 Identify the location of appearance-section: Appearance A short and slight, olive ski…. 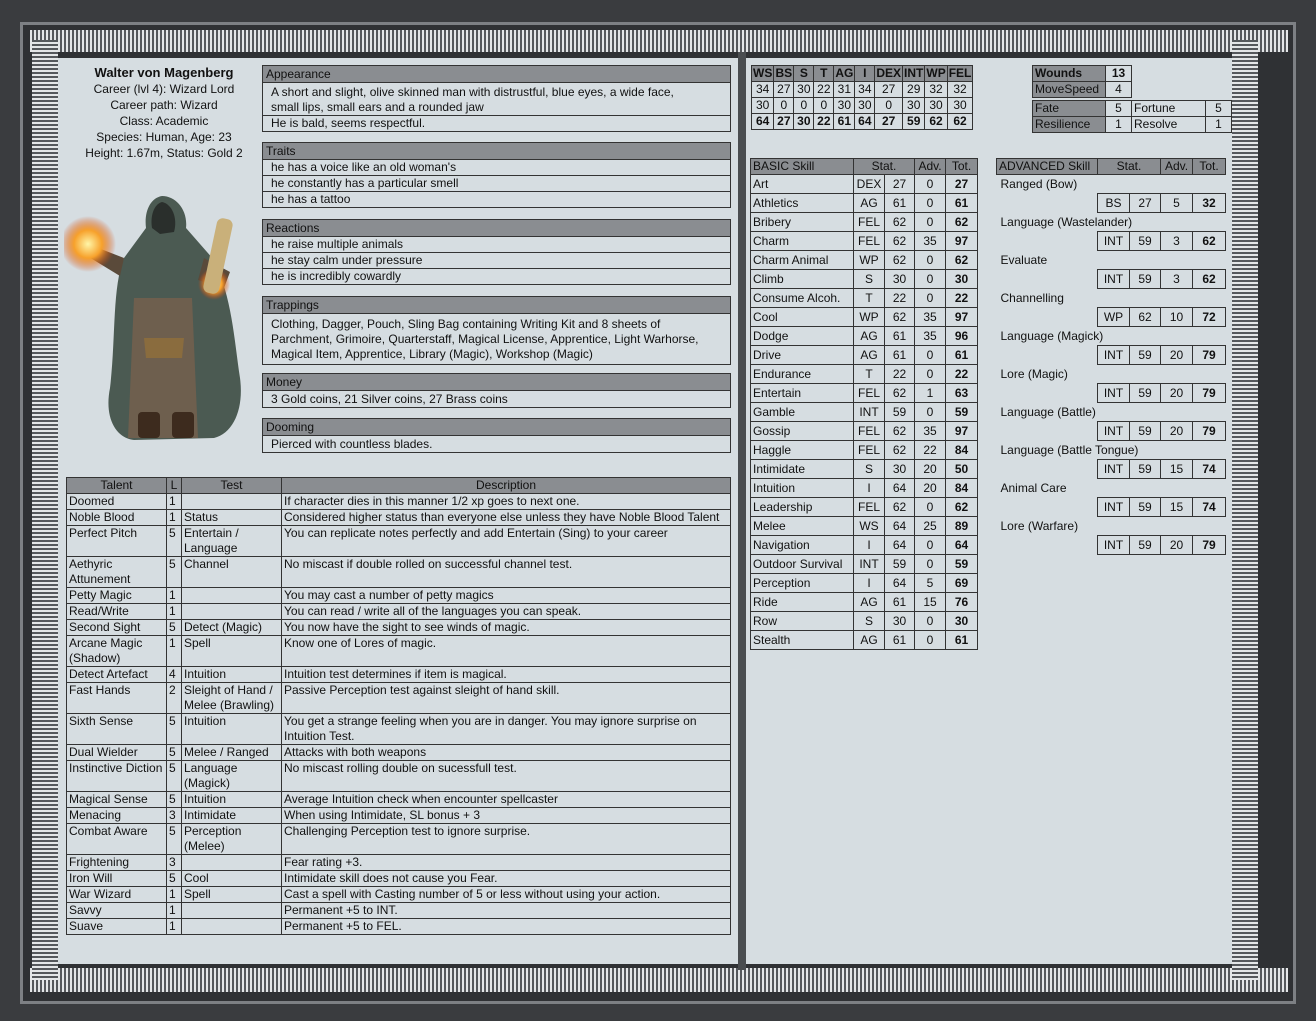
(496, 98).